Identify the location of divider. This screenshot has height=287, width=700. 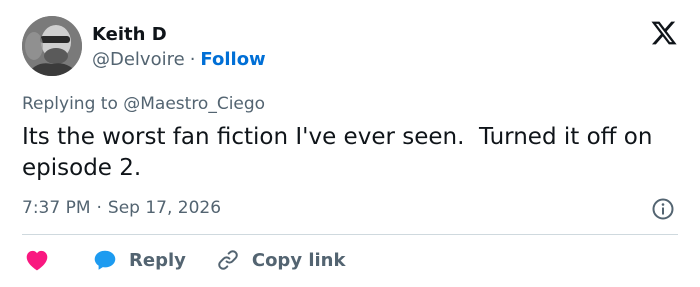
(350, 234).